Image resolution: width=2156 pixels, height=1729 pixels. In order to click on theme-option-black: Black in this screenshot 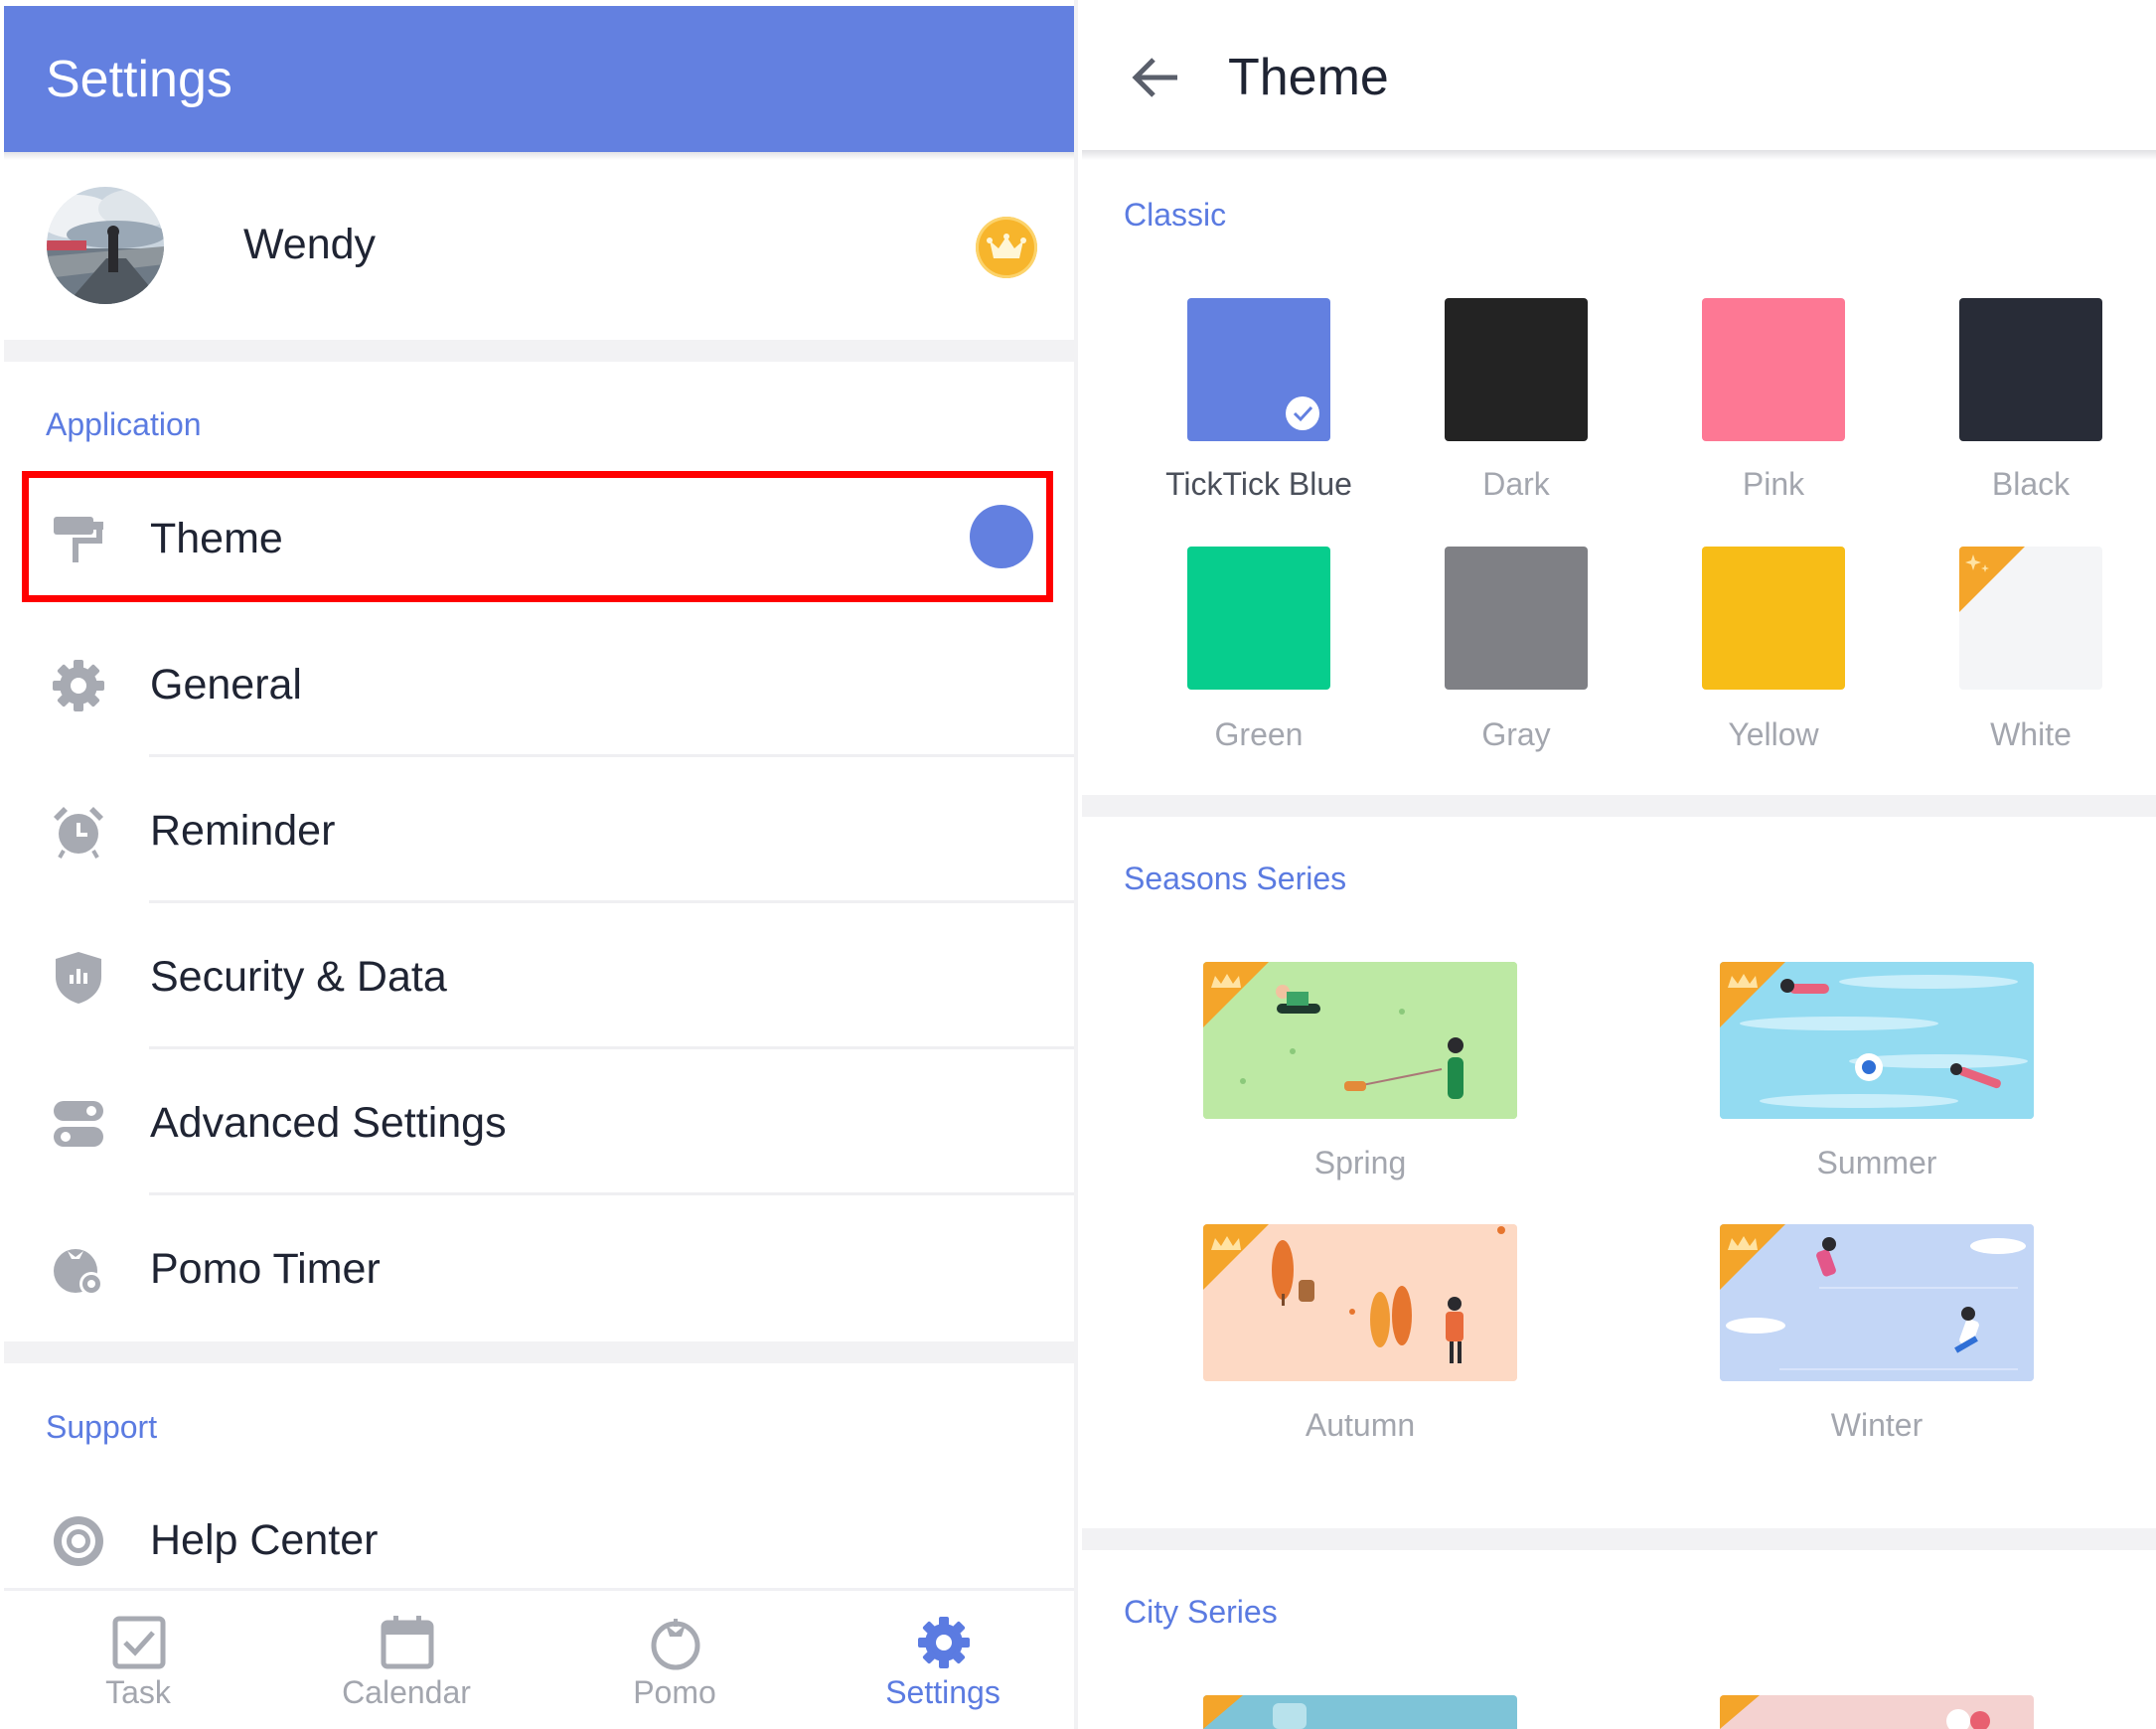, I will do `click(2028, 417)`.